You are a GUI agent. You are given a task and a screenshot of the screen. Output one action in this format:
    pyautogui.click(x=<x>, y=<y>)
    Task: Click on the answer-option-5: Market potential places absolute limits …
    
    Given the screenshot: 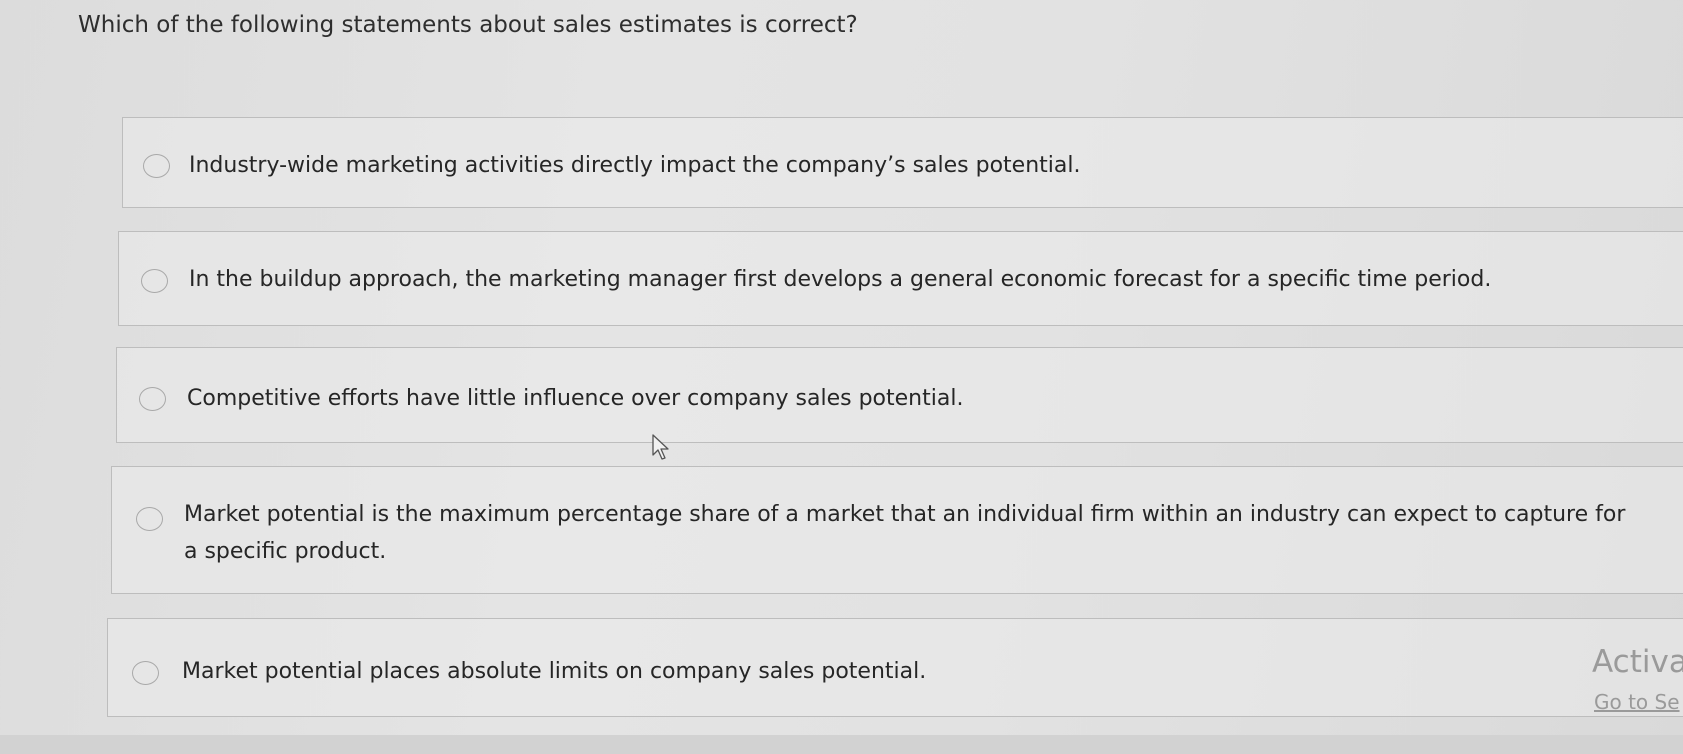 What is the action you would take?
    pyautogui.click(x=895, y=667)
    